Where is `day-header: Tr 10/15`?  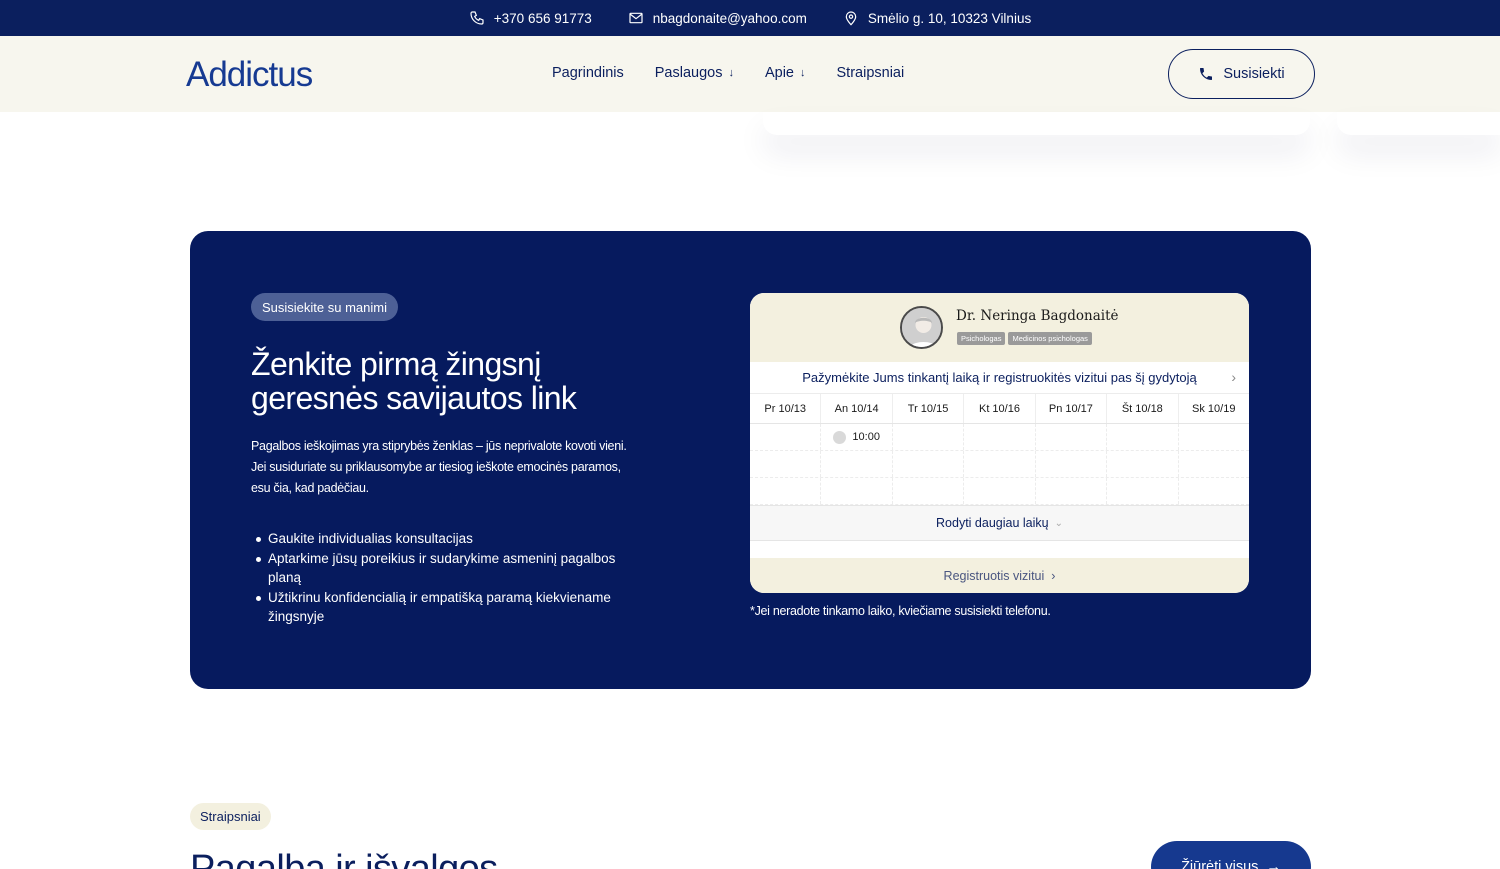
day-header: Tr 10/15 is located at coordinates (929, 408).